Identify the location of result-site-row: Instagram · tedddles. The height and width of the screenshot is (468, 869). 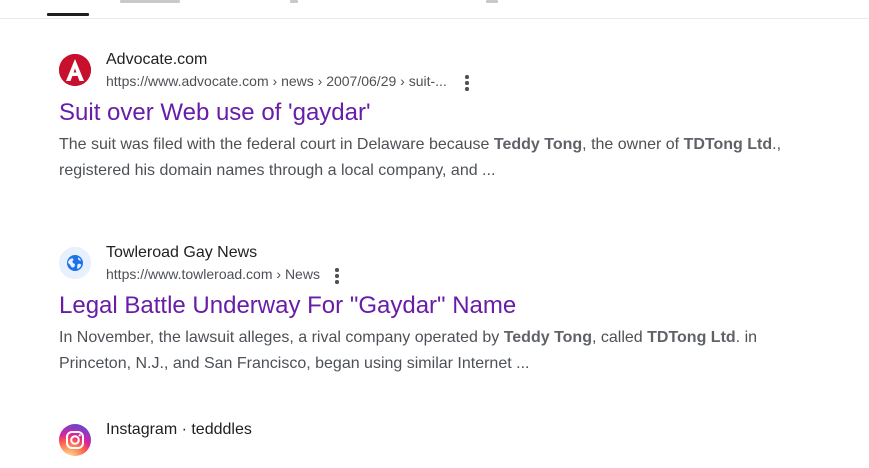
(439, 444).